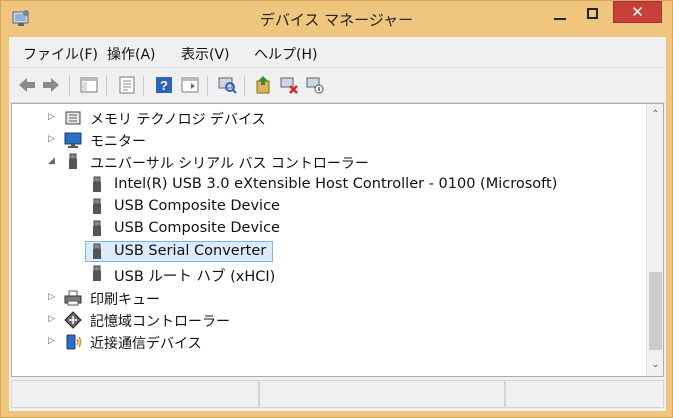 The width and height of the screenshot is (673, 418). What do you see at coordinates (162, 320) in the screenshot?
I see `tree-item-storage-controllers: ▷ 記憶域コントローラー` at bounding box center [162, 320].